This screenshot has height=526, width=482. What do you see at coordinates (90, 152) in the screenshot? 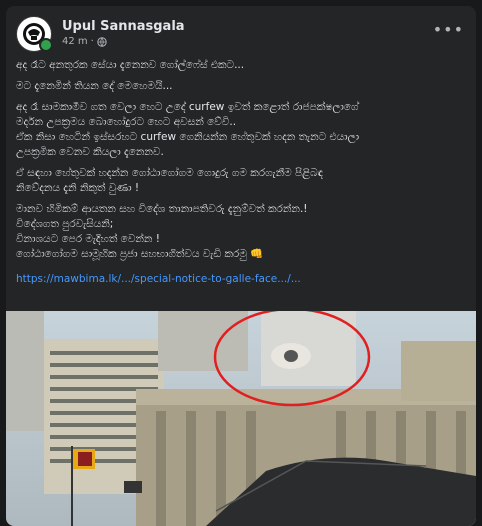
I see `post-line: උපක්‍රමික වෙනව කියලා දැනෙනව.` at bounding box center [90, 152].